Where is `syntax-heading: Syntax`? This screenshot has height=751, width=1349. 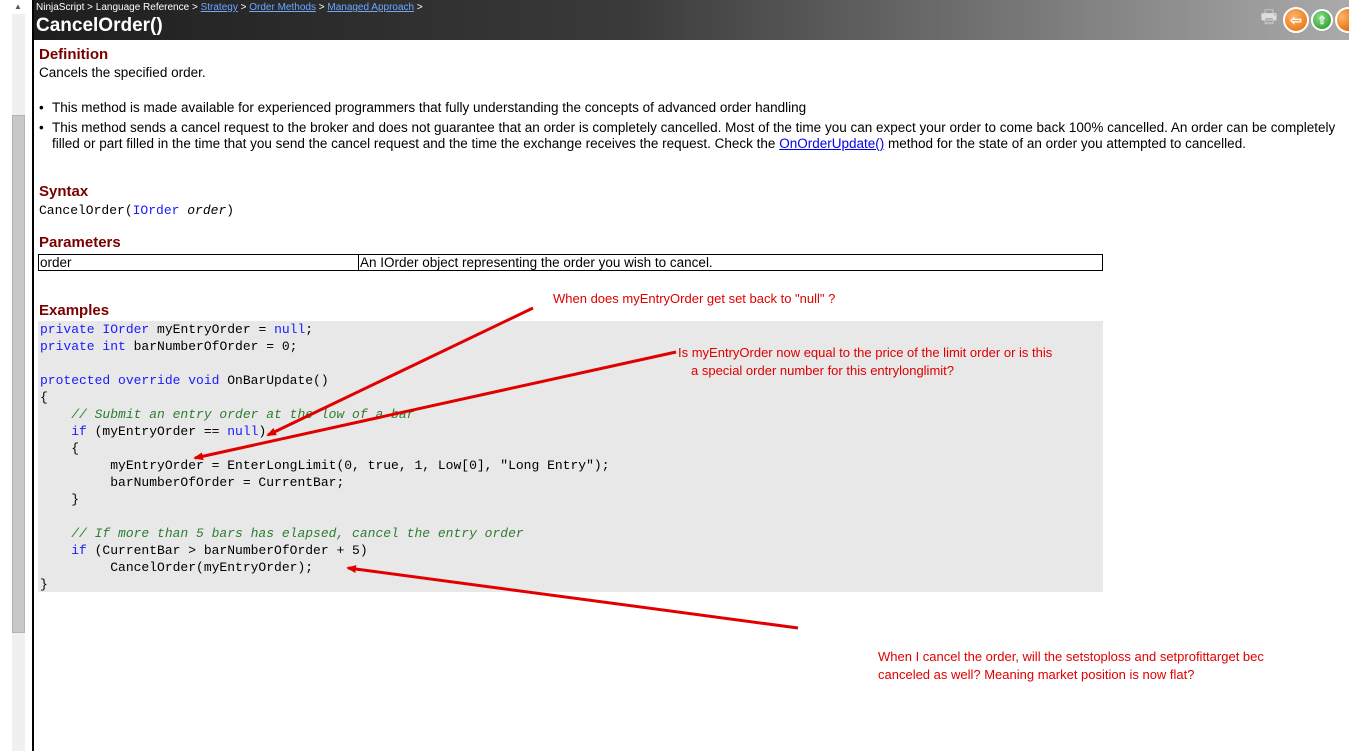 syntax-heading: Syntax is located at coordinates (64, 191).